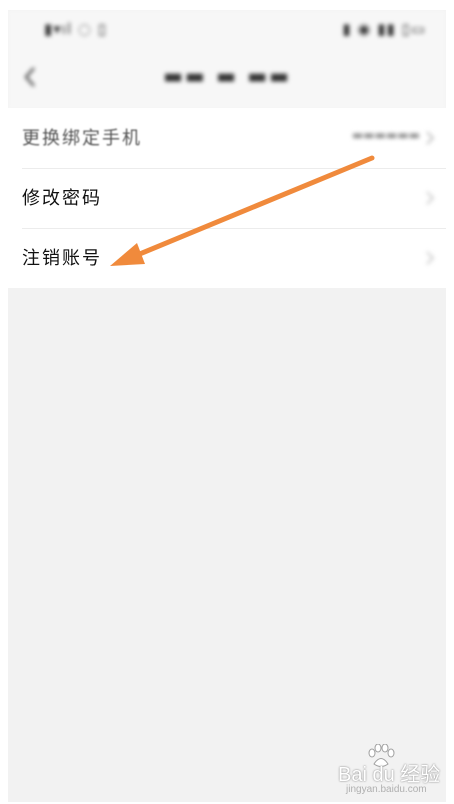  What do you see at coordinates (62, 198) in the screenshot?
I see `change-password-label: 修改密码` at bounding box center [62, 198].